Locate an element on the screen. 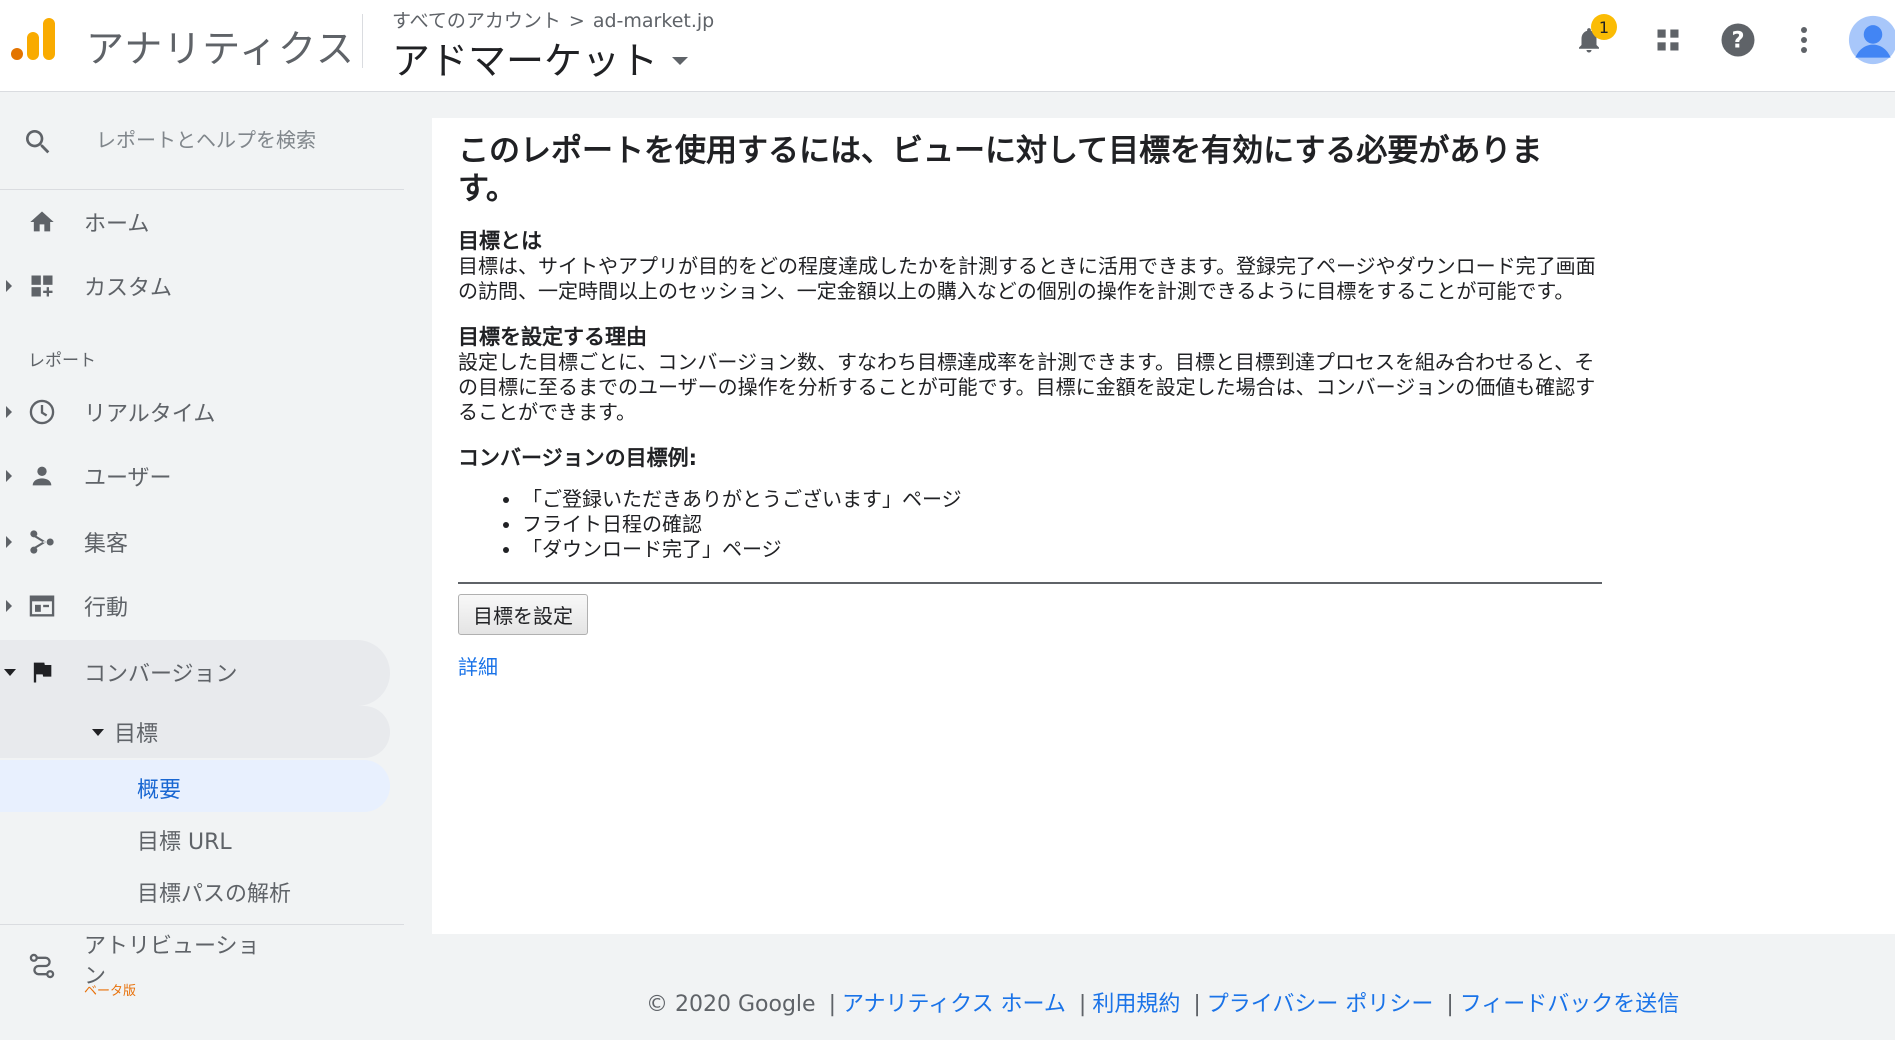  dashboard-add-icon is located at coordinates (42, 286).